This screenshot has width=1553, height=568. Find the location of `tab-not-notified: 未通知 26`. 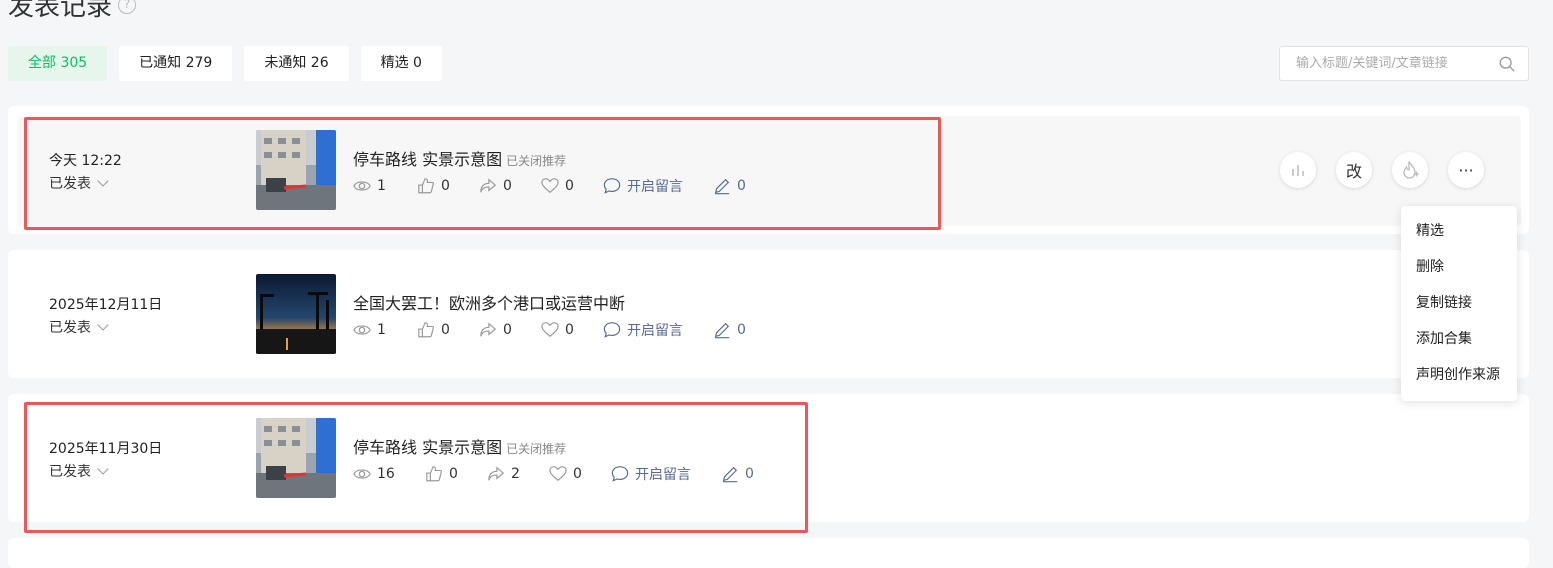

tab-not-notified: 未通知 26 is located at coordinates (296, 63).